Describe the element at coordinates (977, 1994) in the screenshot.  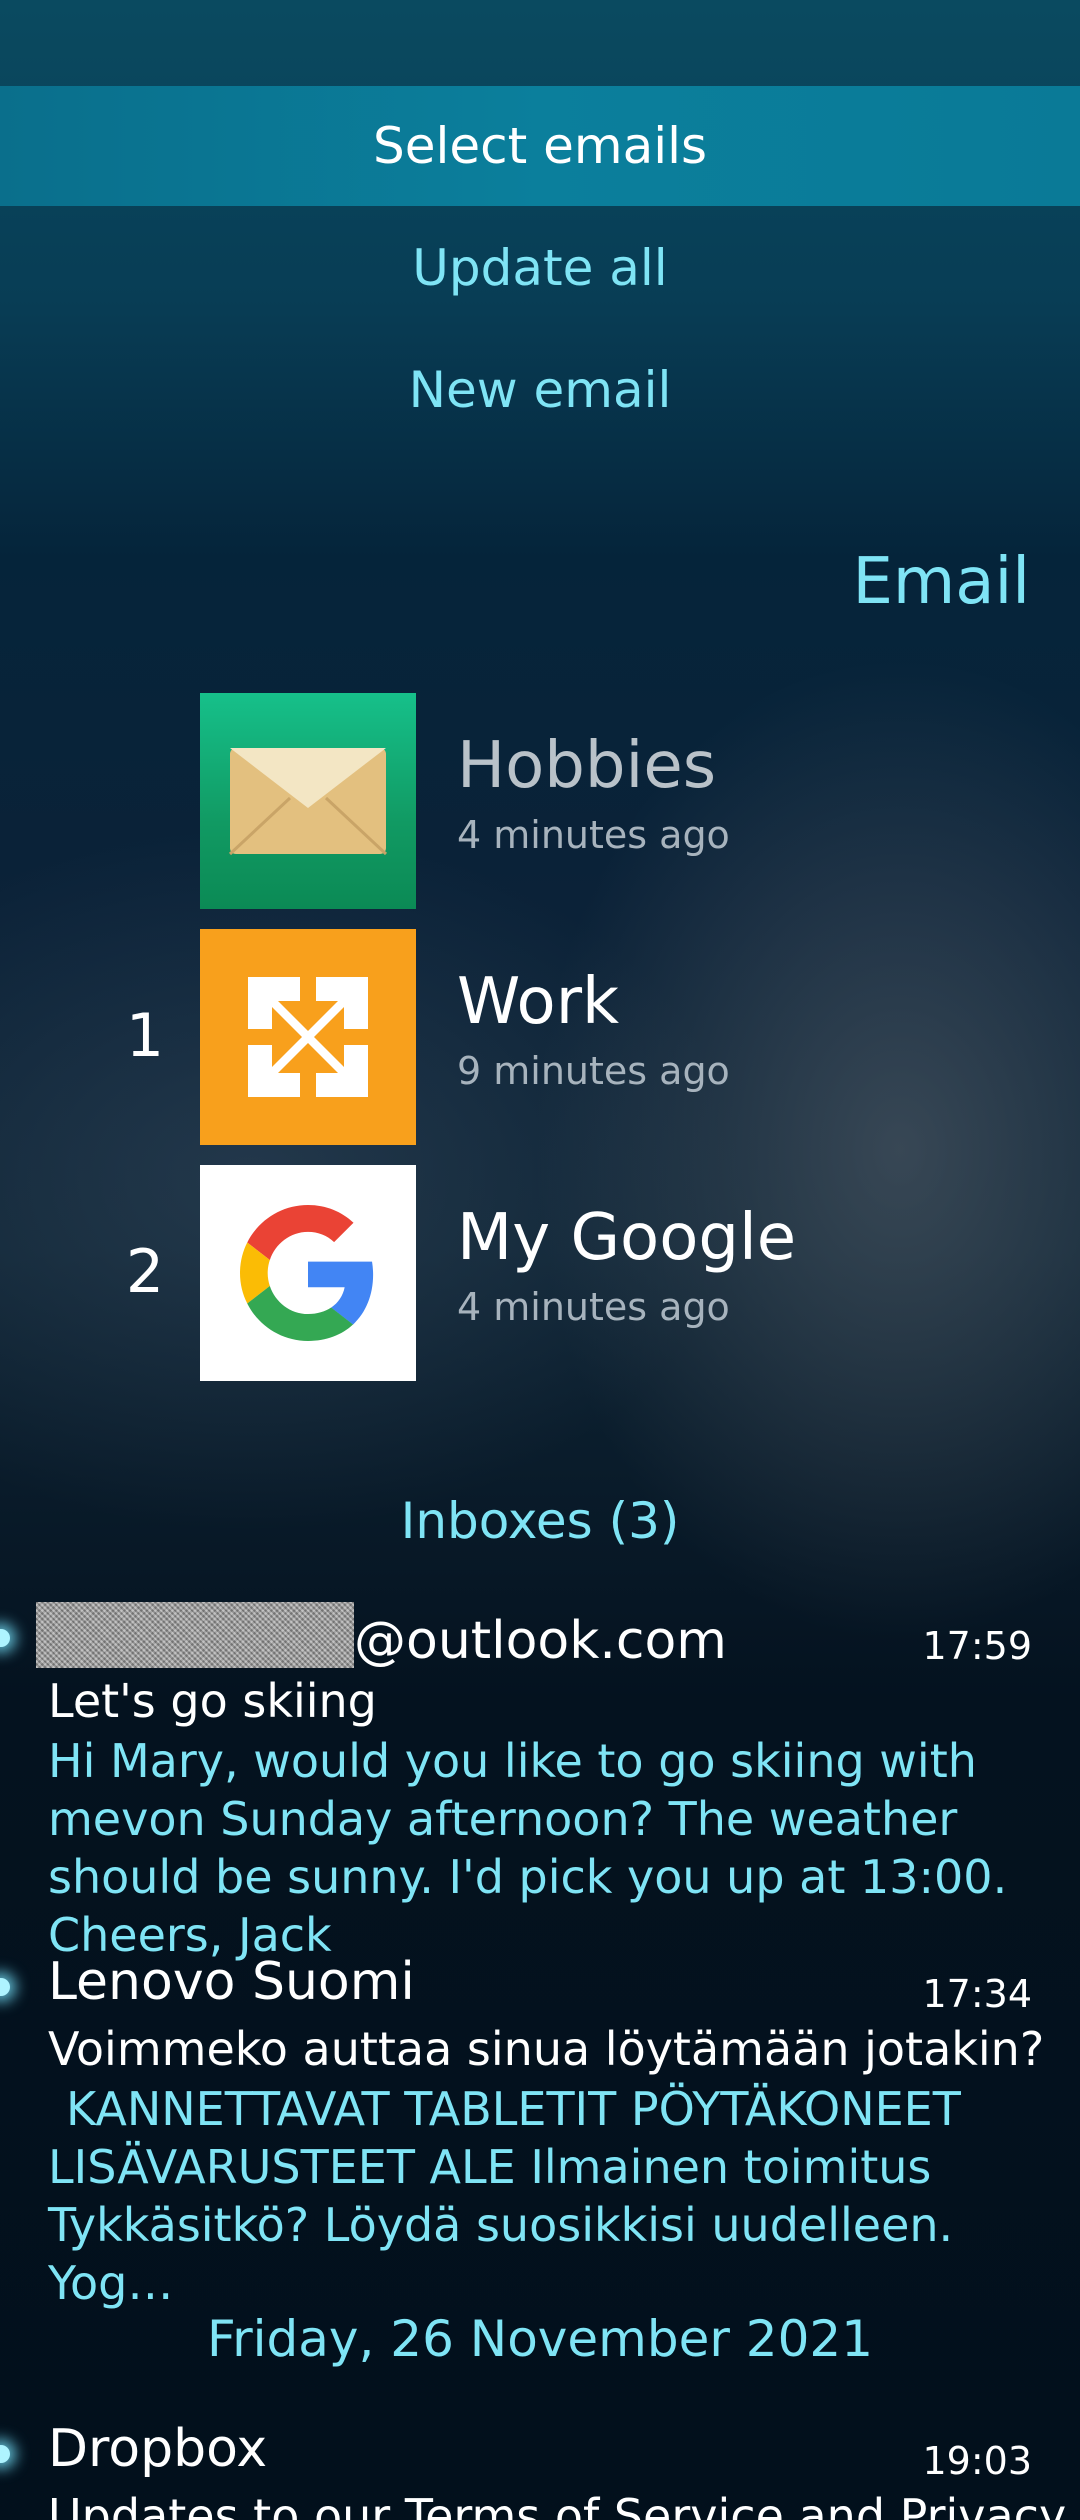
I see `message-time: 17:34` at that location.